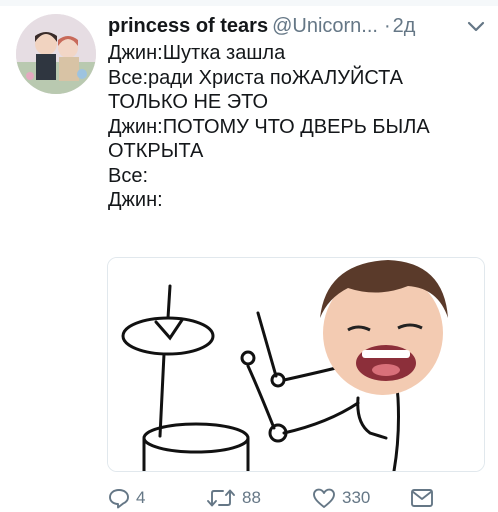 The image size is (498, 512). What do you see at coordinates (298, 498) in the screenshot?
I see `tweet-actions: 4 88 330` at bounding box center [298, 498].